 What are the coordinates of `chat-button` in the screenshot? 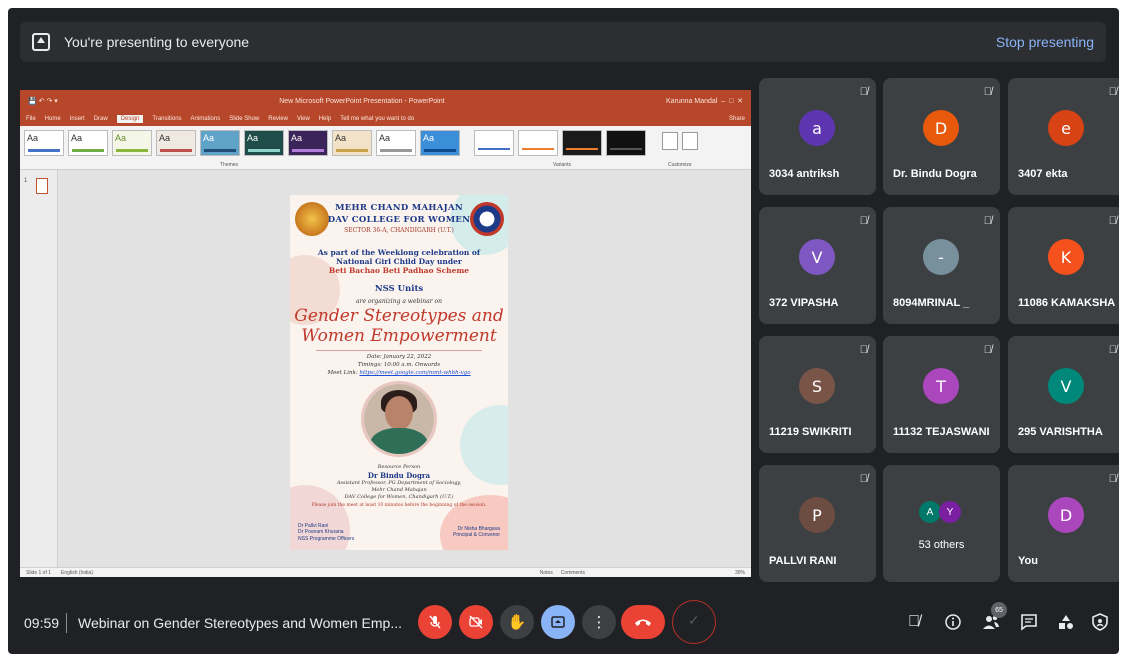 It's located at (1029, 622).